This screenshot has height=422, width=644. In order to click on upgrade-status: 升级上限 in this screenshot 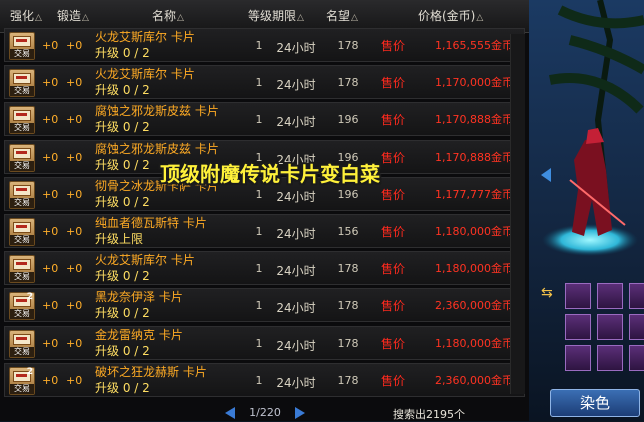, I will do `click(119, 239)`.